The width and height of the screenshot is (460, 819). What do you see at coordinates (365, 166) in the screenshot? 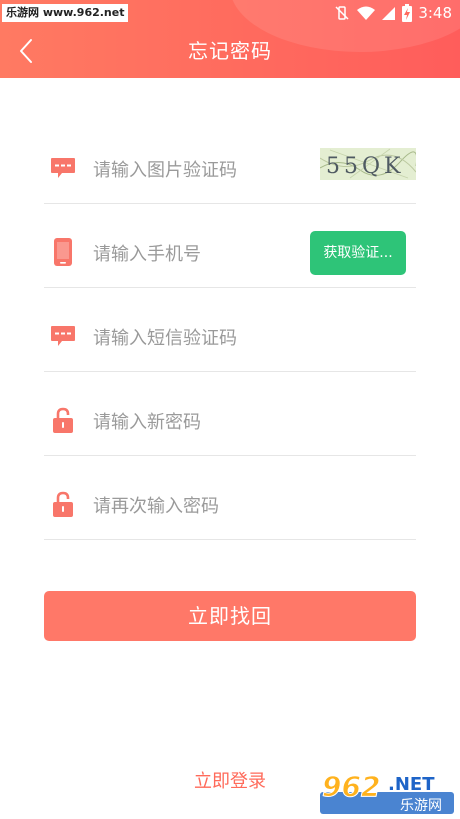
I see `captcha-text: 55QK` at bounding box center [365, 166].